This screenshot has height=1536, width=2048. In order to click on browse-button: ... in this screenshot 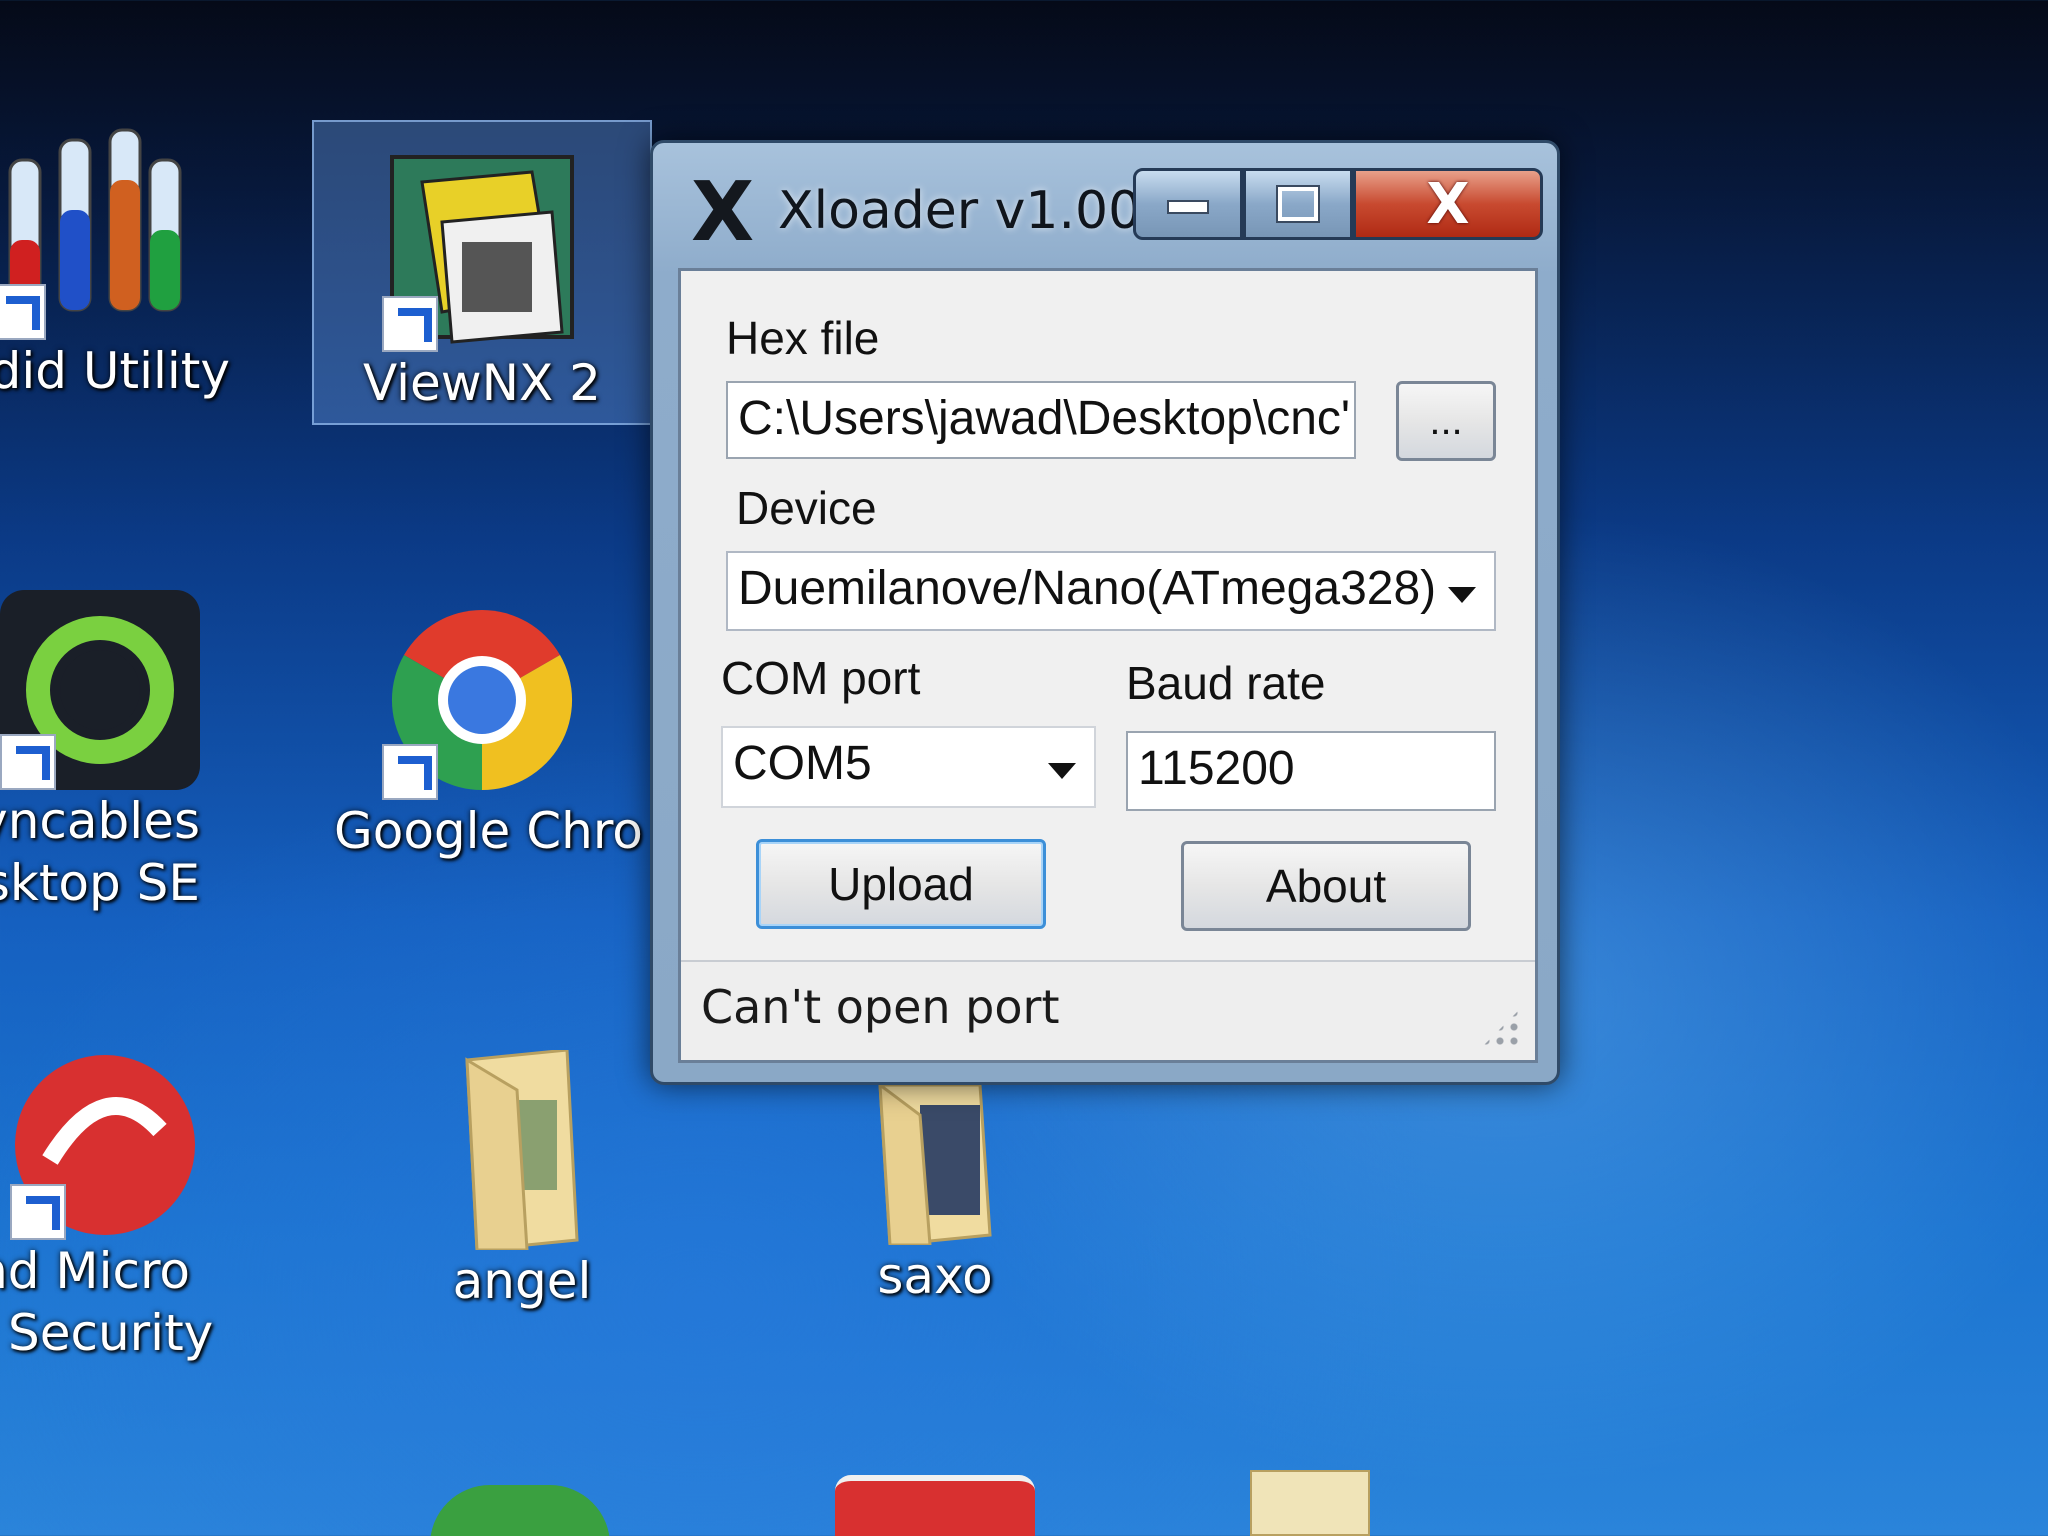, I will do `click(1446, 421)`.